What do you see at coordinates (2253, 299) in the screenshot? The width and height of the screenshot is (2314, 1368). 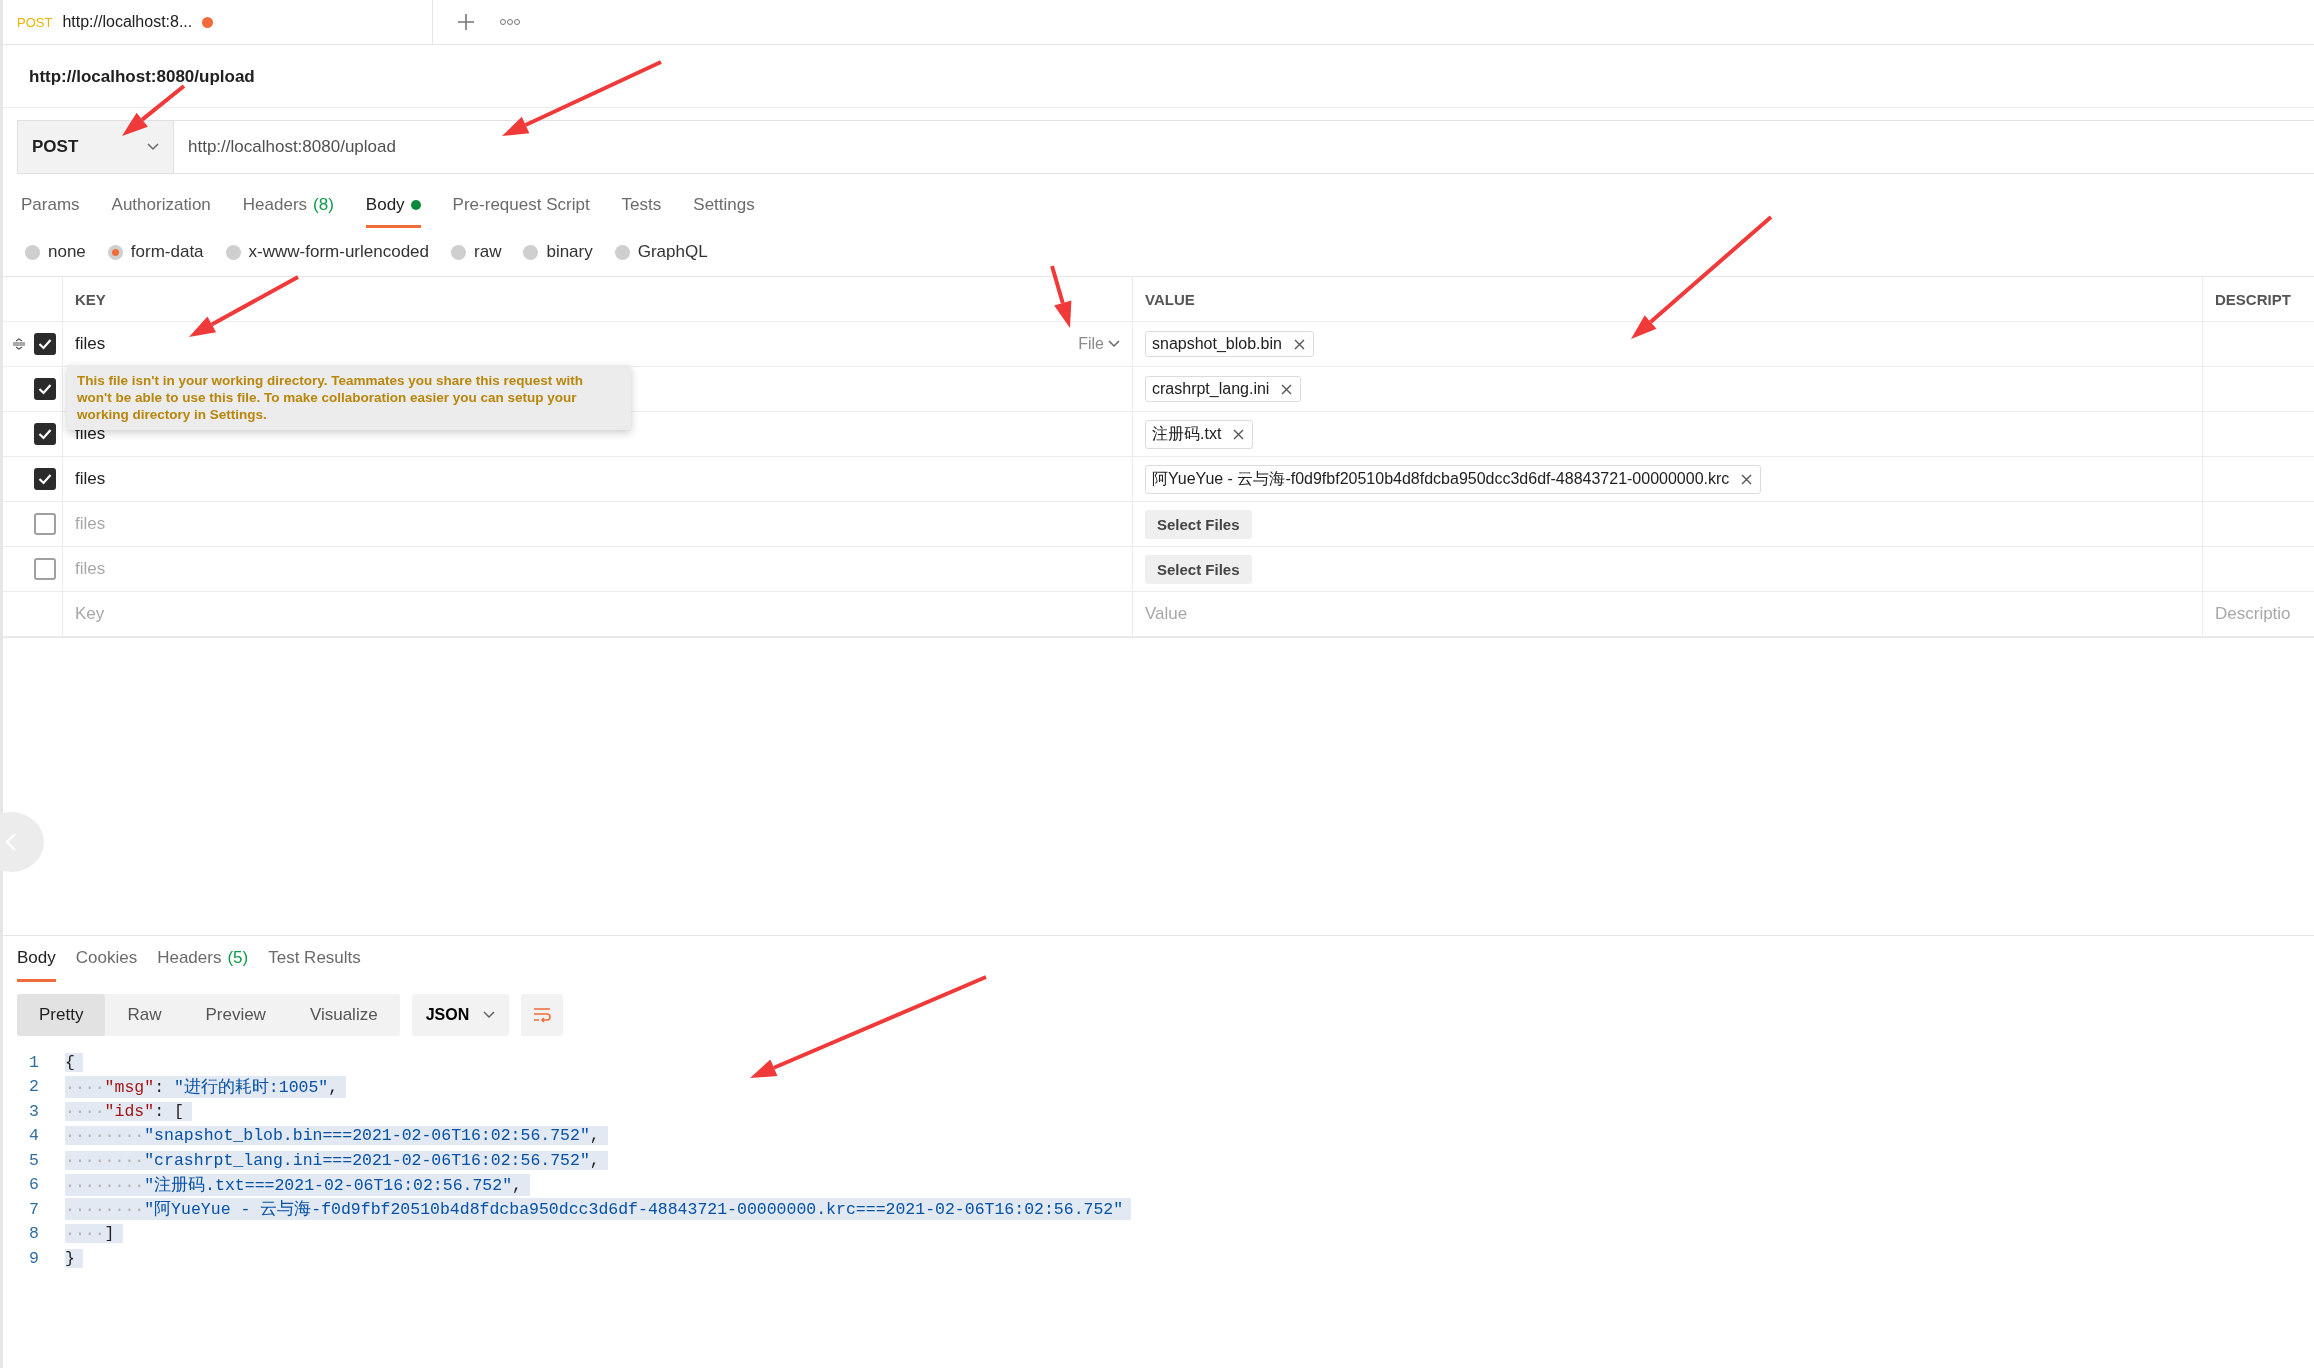 I see `column-header: DESCRIPT` at bounding box center [2253, 299].